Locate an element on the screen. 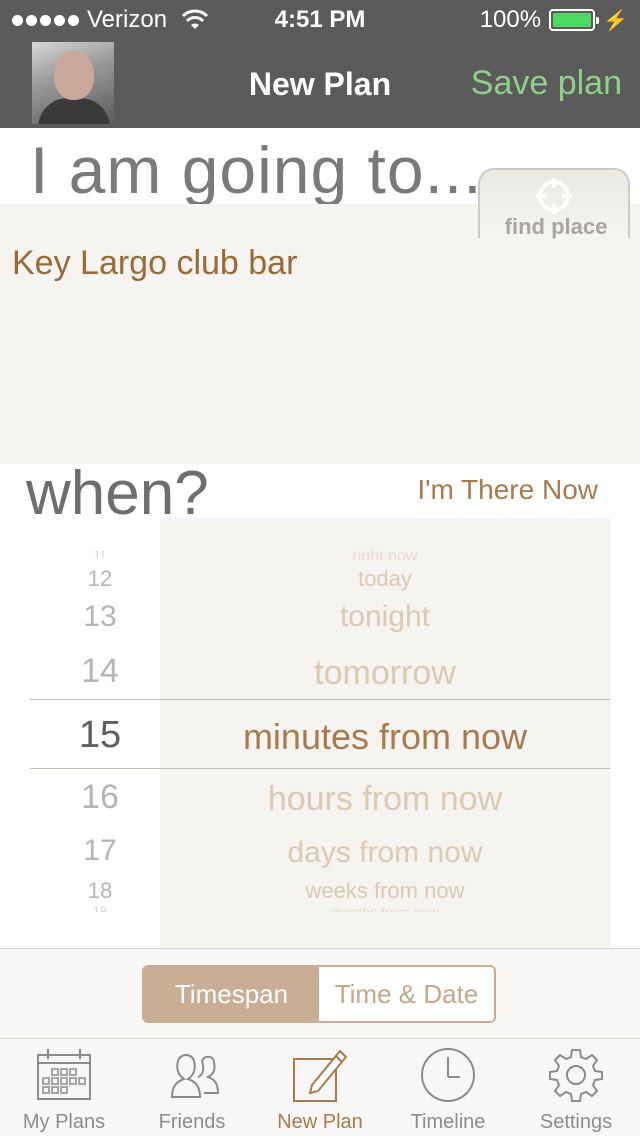  battery-percent: 100% is located at coordinates (510, 19).